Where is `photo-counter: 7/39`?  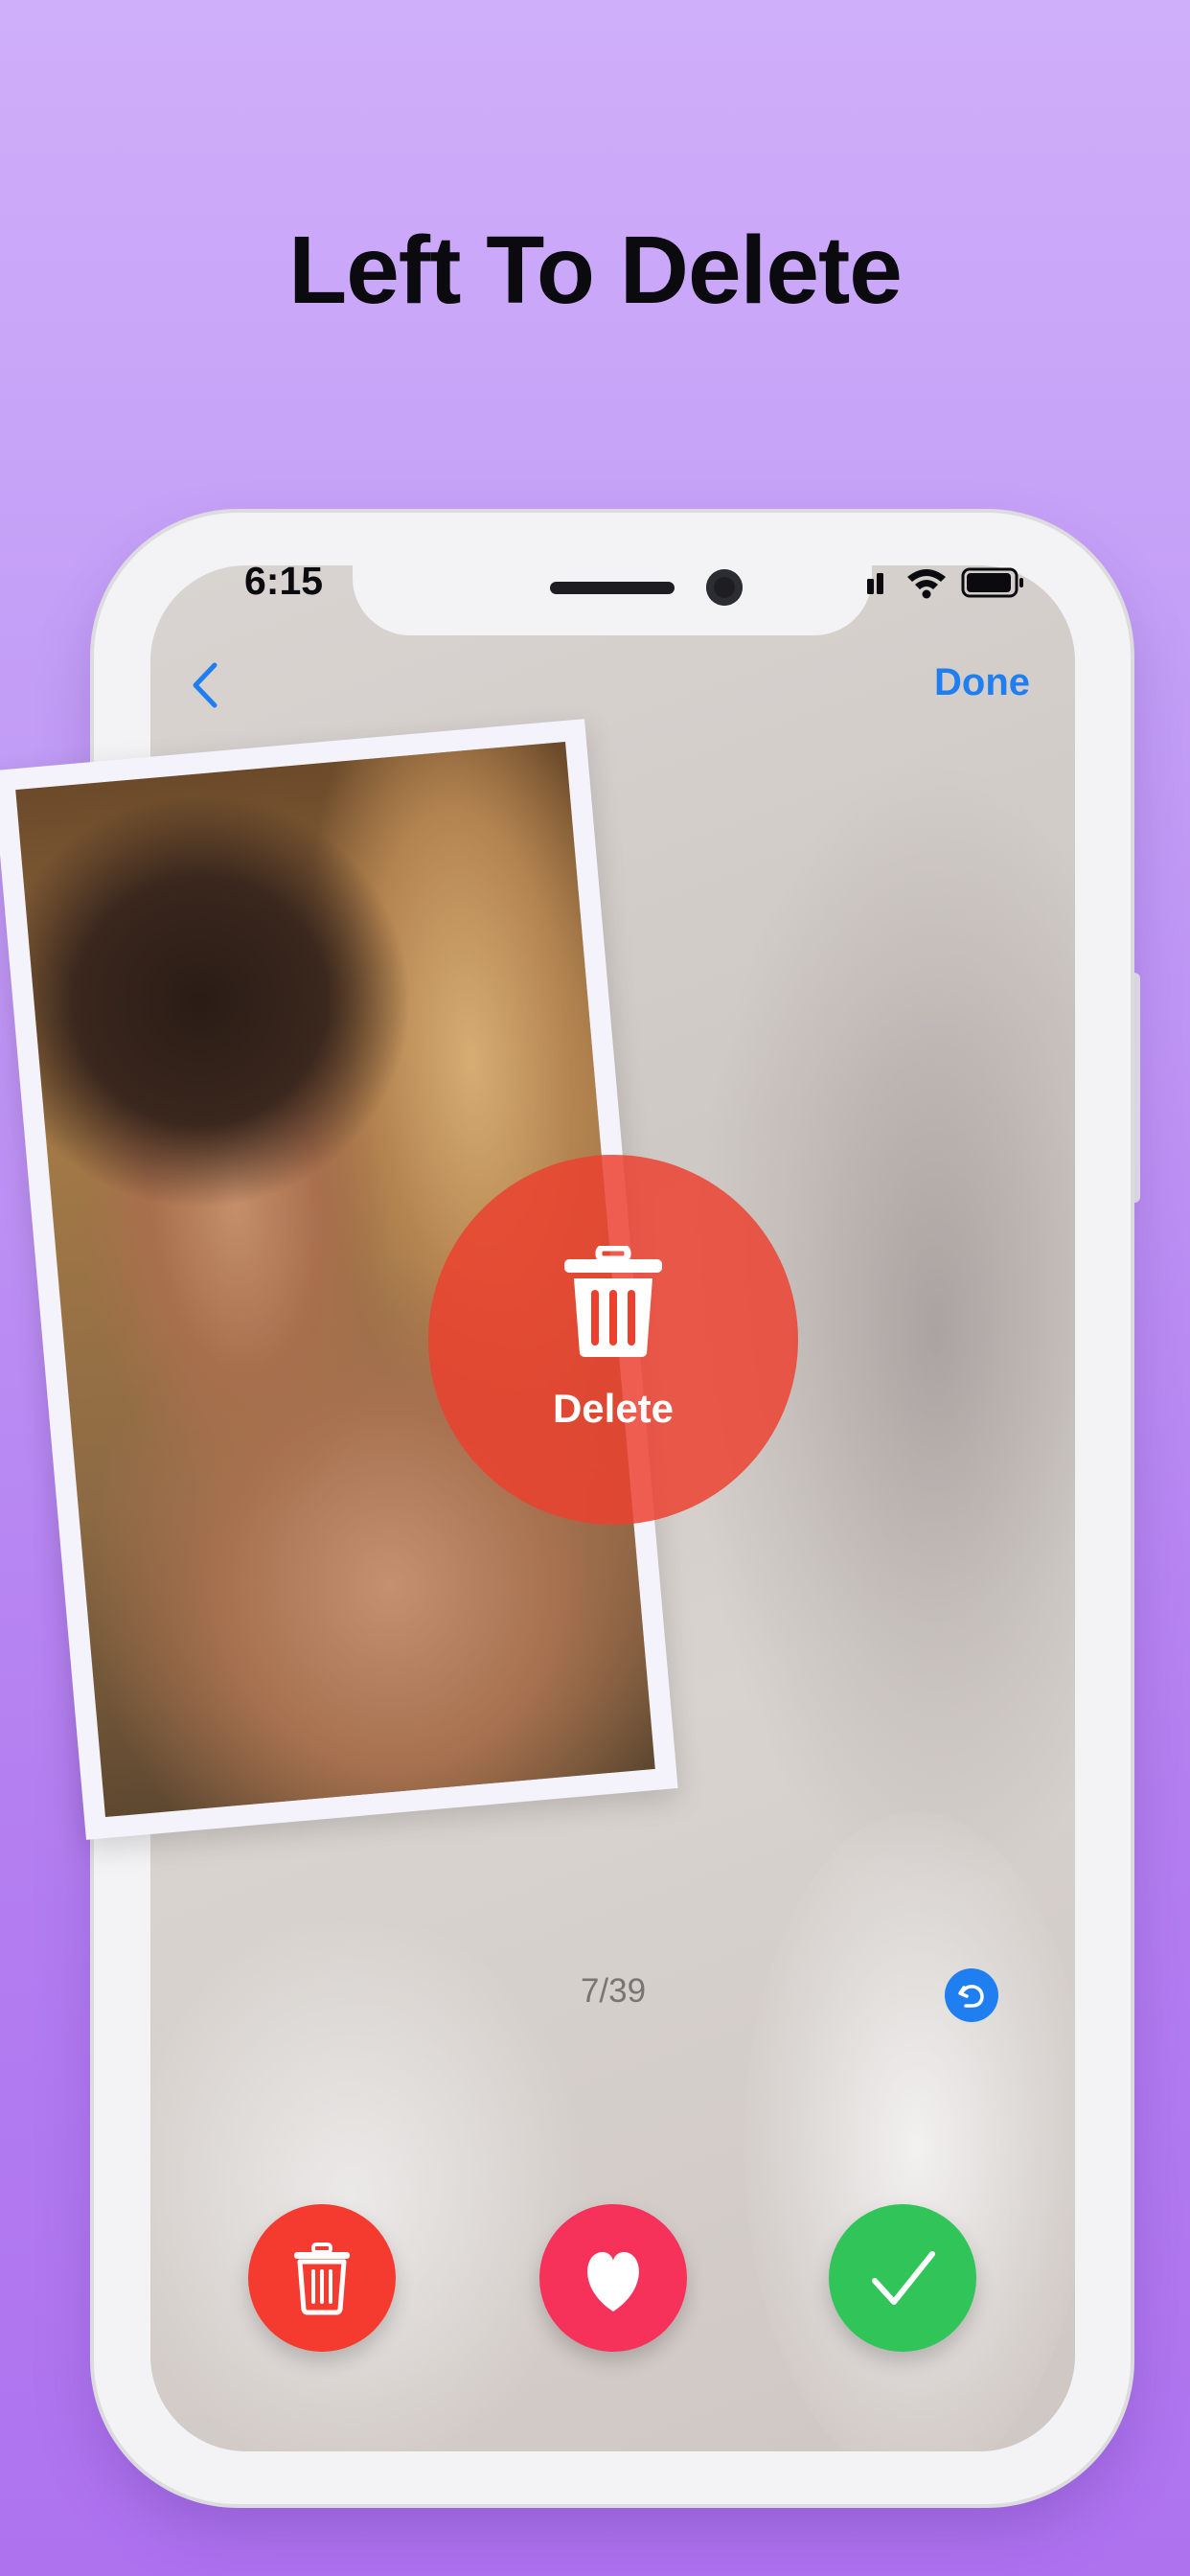
photo-counter: 7/39 is located at coordinates (614, 1991).